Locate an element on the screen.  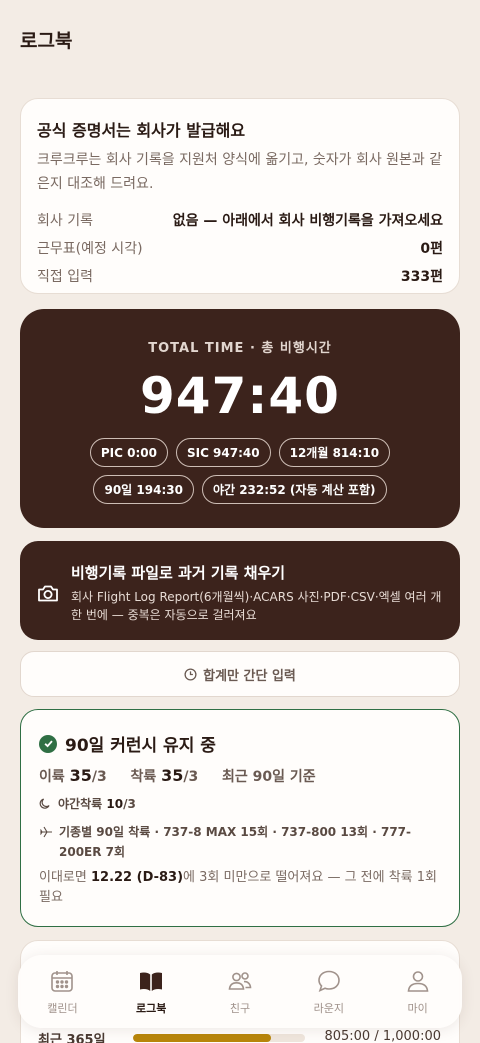
row-value: 없음 — 아래에서 회사 비행기록을 가져오세요 is located at coordinates (307, 221).